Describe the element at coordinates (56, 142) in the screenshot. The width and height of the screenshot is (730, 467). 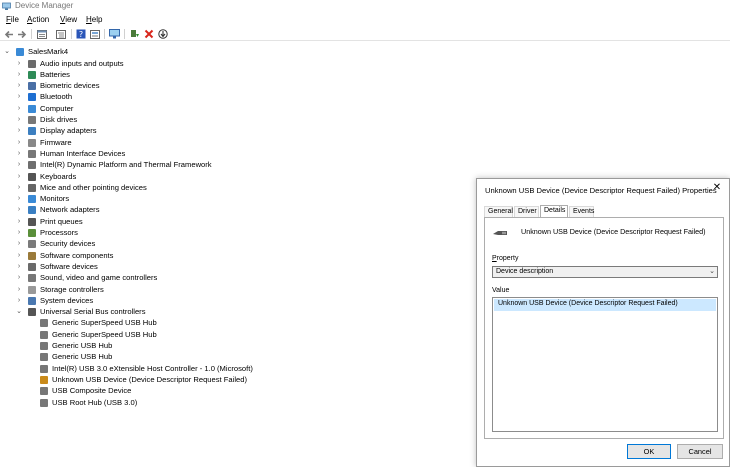
I see `tree-item-label: Firmware` at that location.